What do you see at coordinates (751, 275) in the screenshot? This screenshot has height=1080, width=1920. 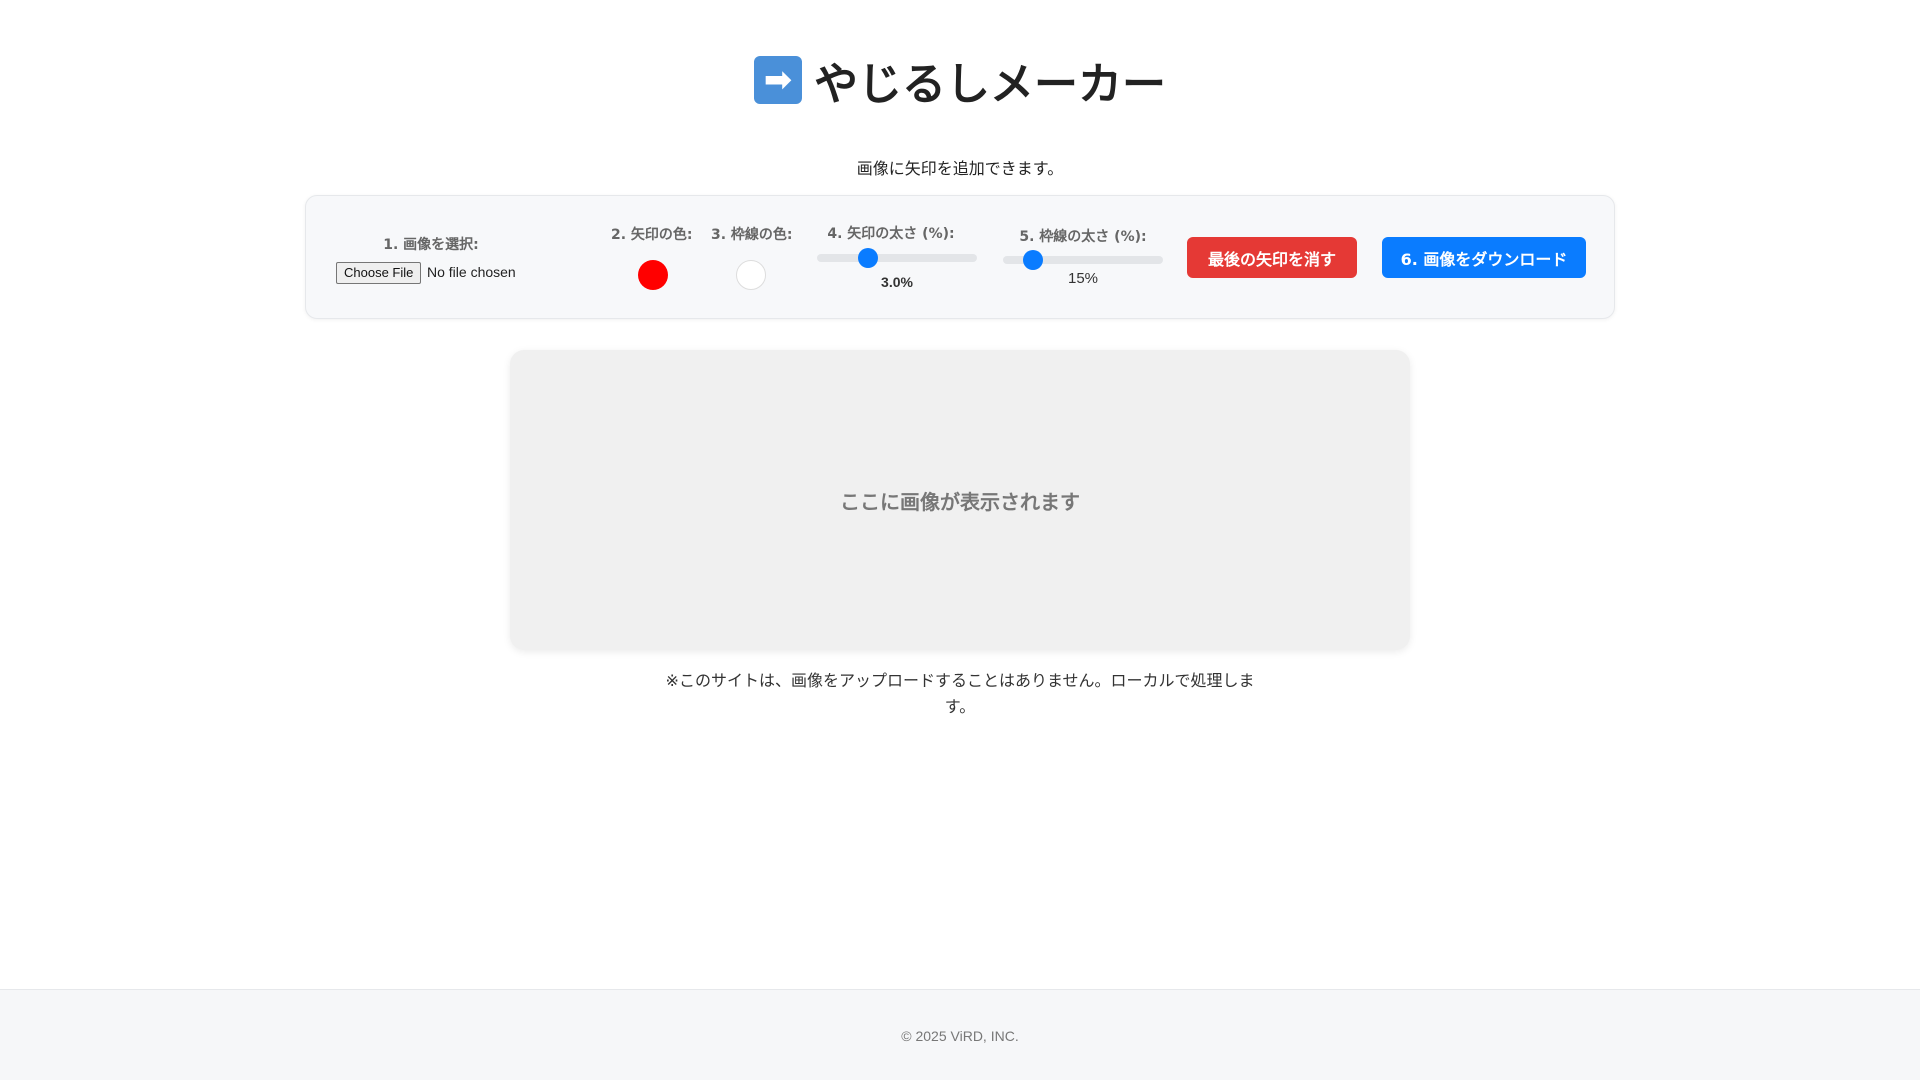 I see `border-color-picker` at bounding box center [751, 275].